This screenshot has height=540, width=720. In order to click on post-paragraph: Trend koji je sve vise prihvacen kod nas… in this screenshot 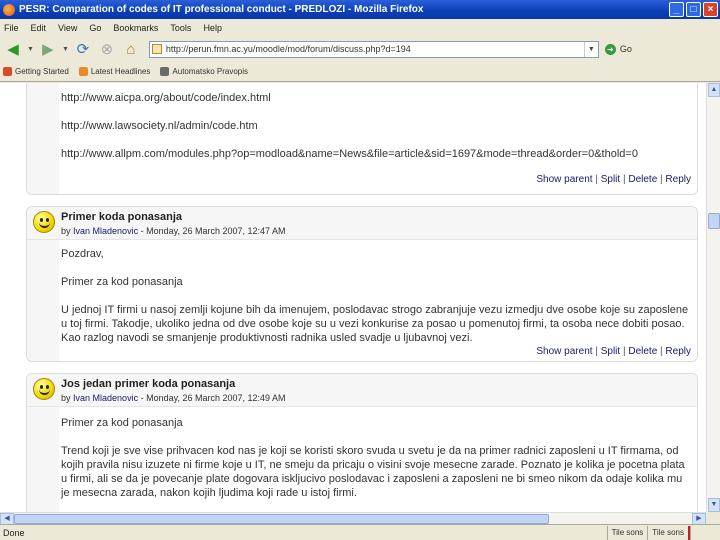, I will do `click(373, 472)`.